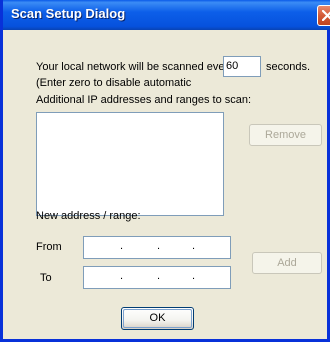 Image resolution: width=330 pixels, height=342 pixels. What do you see at coordinates (242, 66) in the screenshot?
I see `scan-interval-input: 60` at bounding box center [242, 66].